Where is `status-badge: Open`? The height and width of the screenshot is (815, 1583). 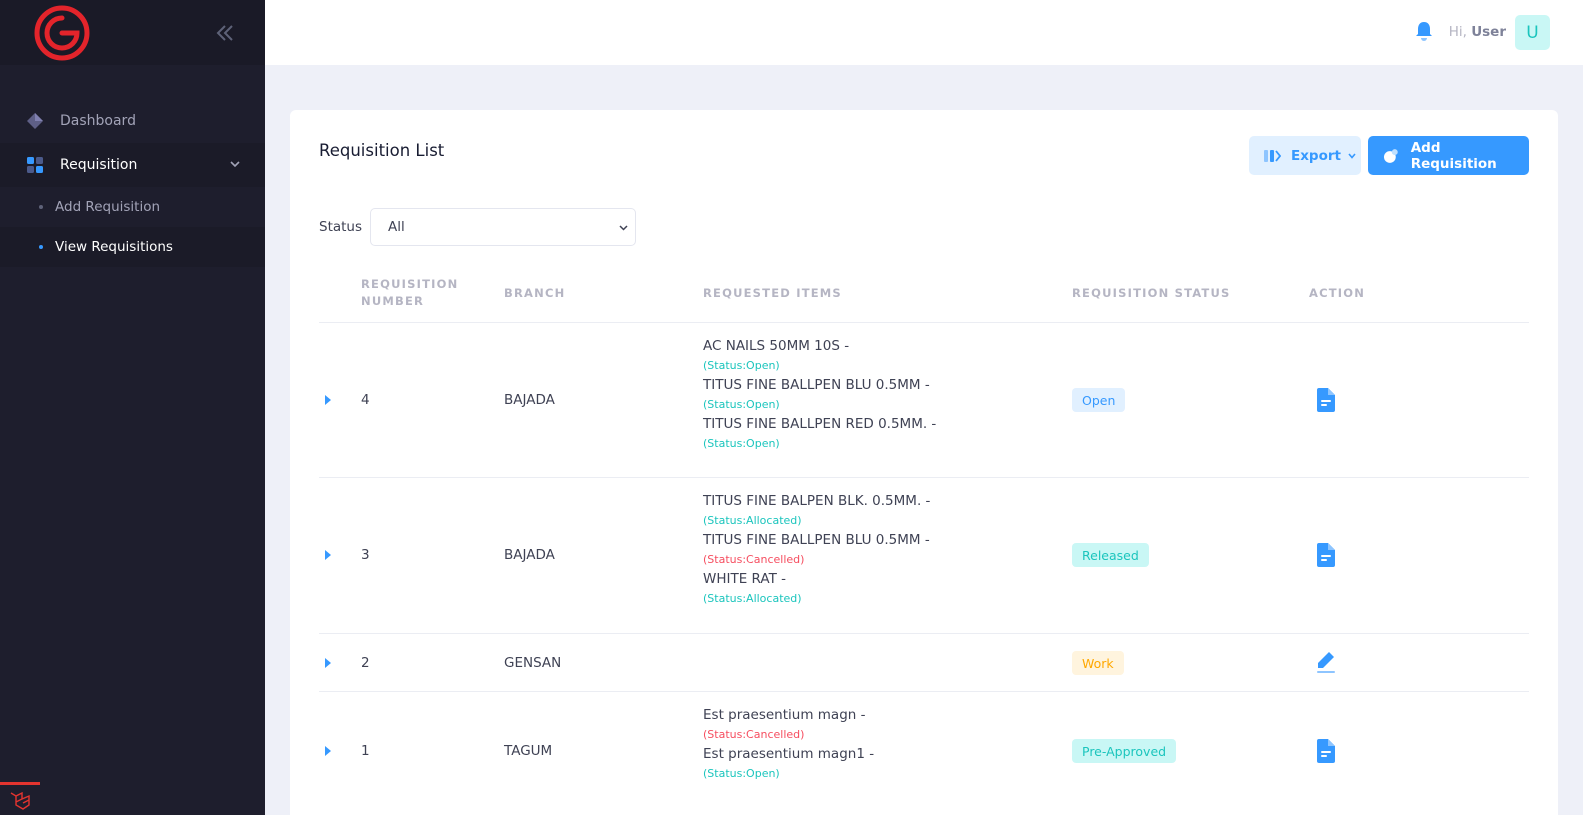
status-badge: Open is located at coordinates (1099, 400).